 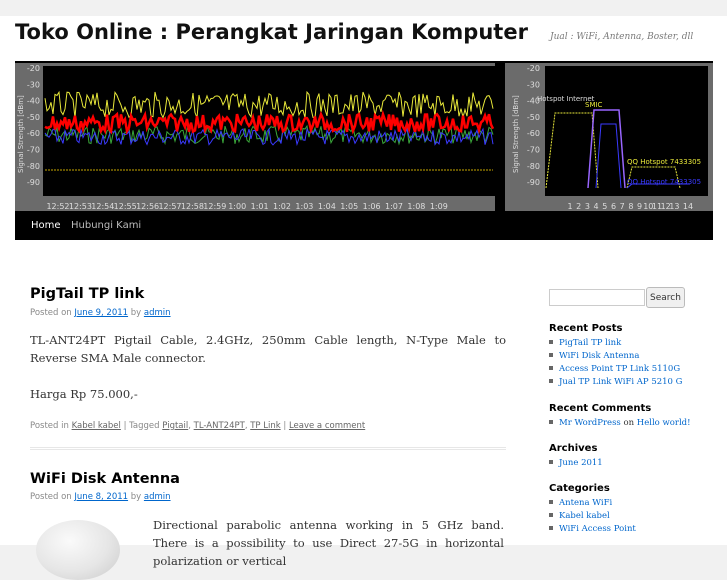 I want to click on channel-tick-label: 8, so click(x=630, y=206).